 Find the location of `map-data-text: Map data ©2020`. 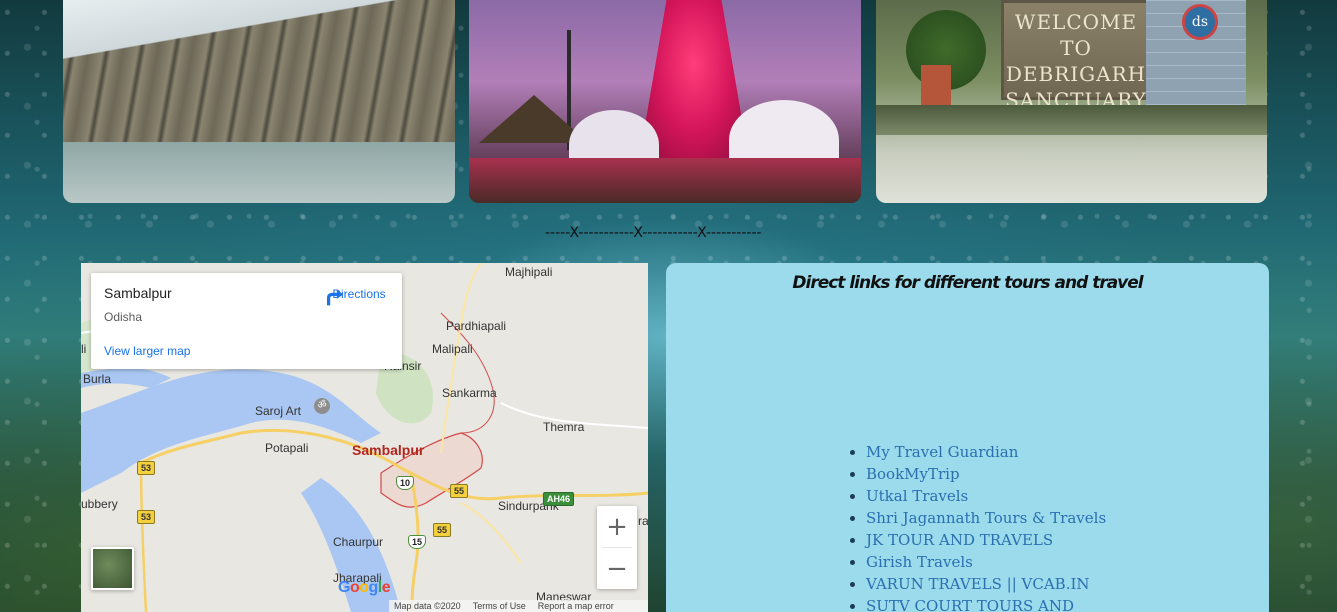

map-data-text: Map data ©2020 is located at coordinates (427, 606).